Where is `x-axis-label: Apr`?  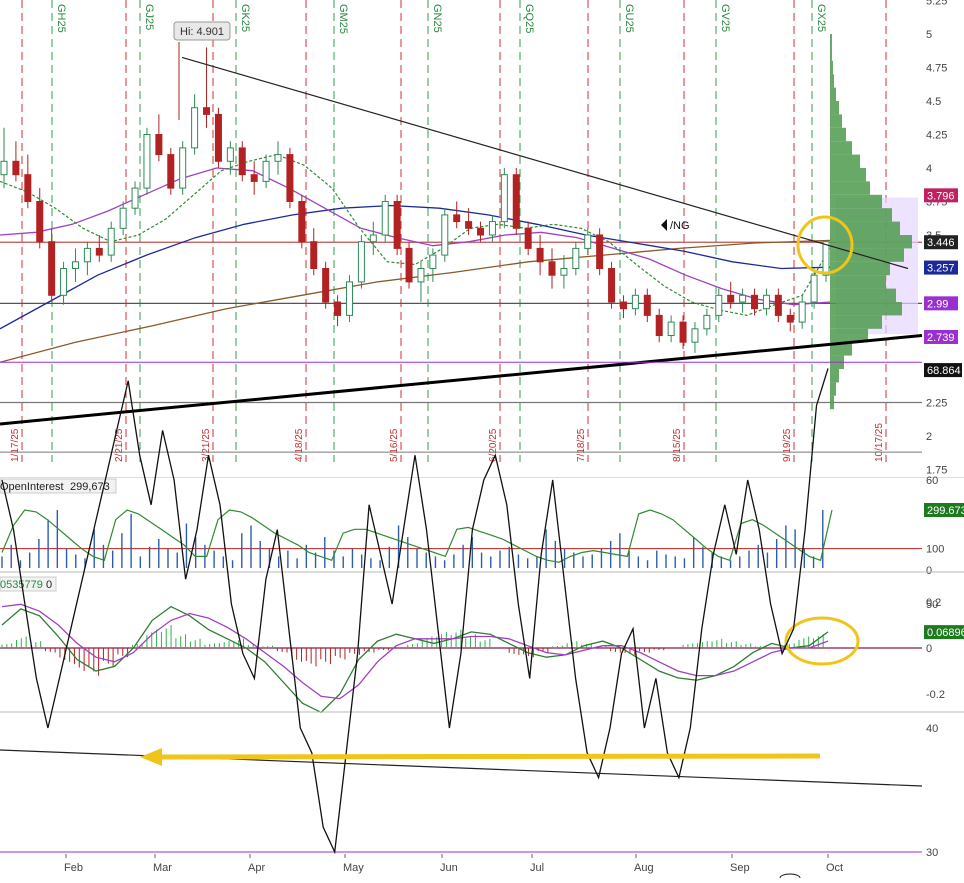 x-axis-label: Apr is located at coordinates (256, 868).